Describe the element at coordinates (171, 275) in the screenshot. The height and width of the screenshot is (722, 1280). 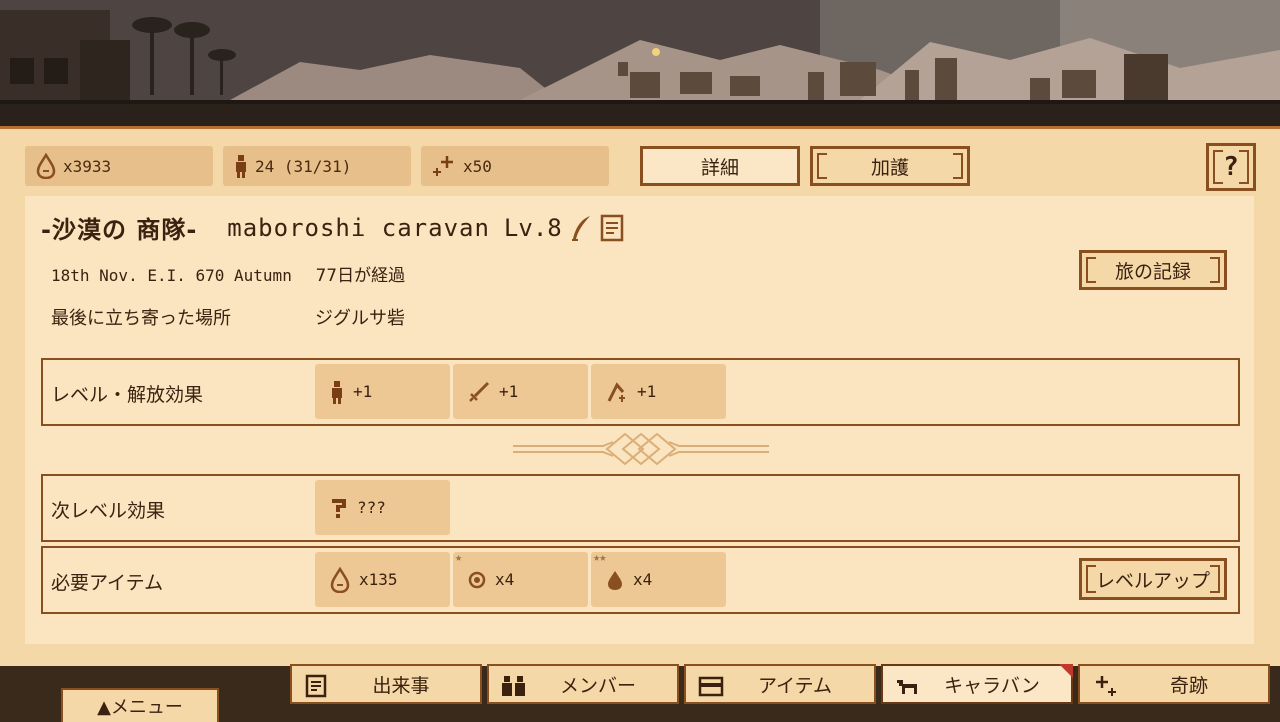
I see `game-date: 18th Nov. E.I. 670 Autumn` at that location.